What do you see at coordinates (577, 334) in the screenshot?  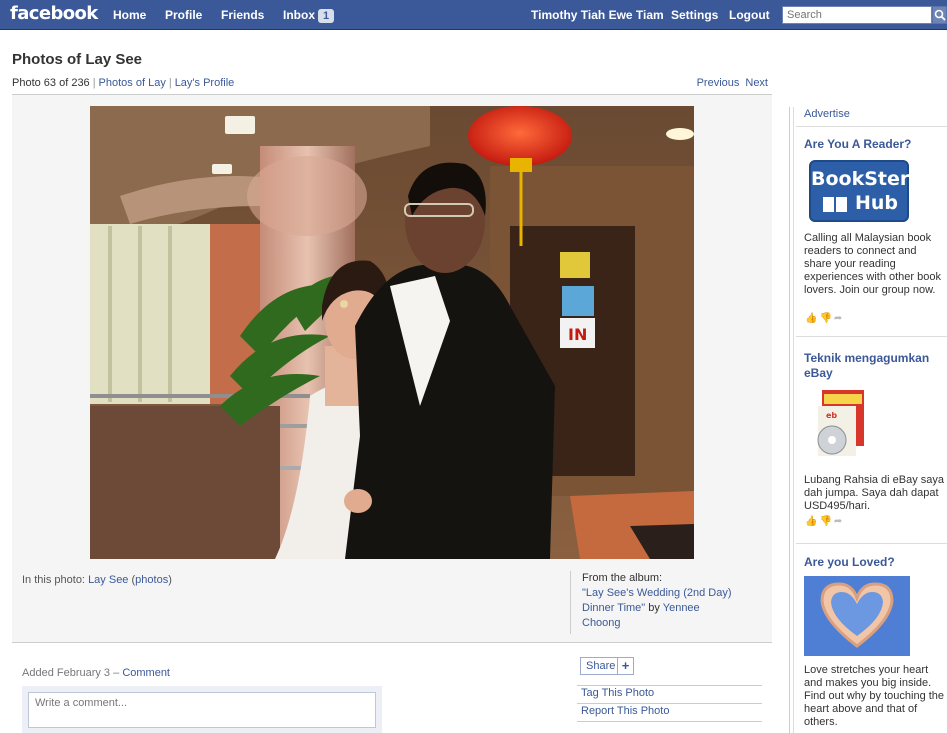 I see `svg-text: IN` at bounding box center [577, 334].